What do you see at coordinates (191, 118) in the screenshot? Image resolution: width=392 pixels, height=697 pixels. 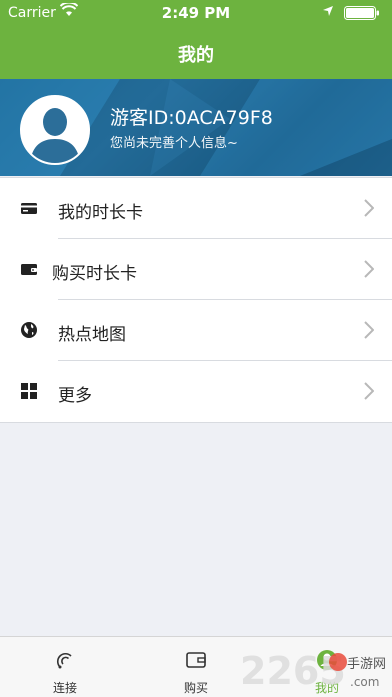 I see `user-id: 游客ID:0ACA79F8` at bounding box center [191, 118].